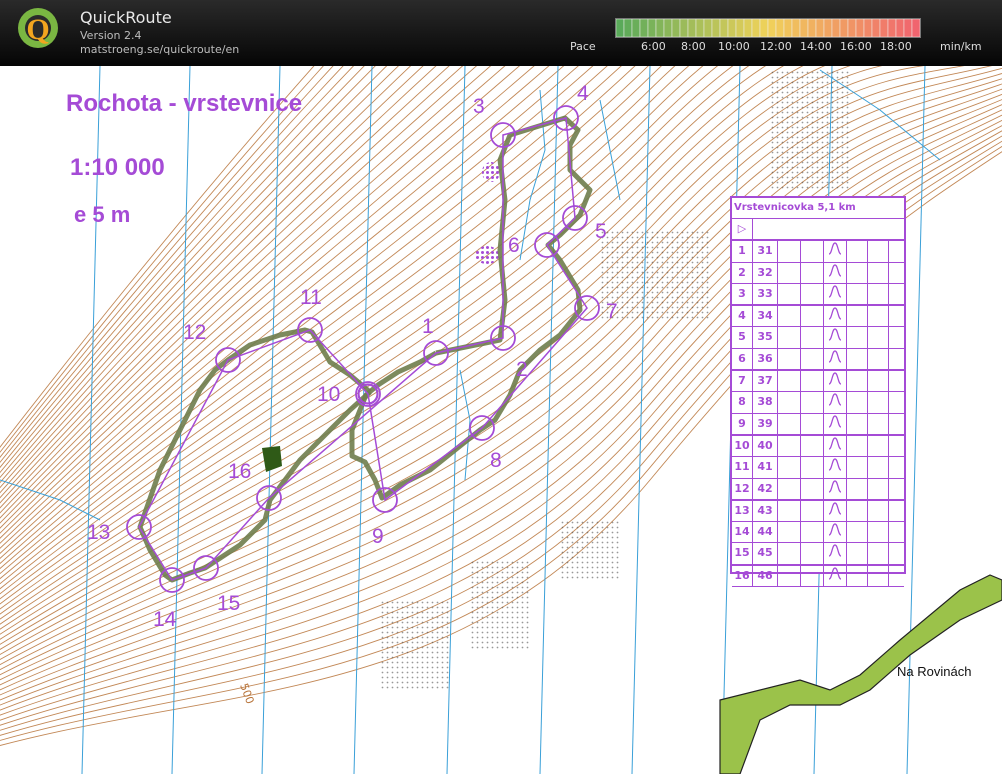 This screenshot has height=774, width=1002. I want to click on app-url: matstroeng.se/quickroute/en, so click(159, 49).